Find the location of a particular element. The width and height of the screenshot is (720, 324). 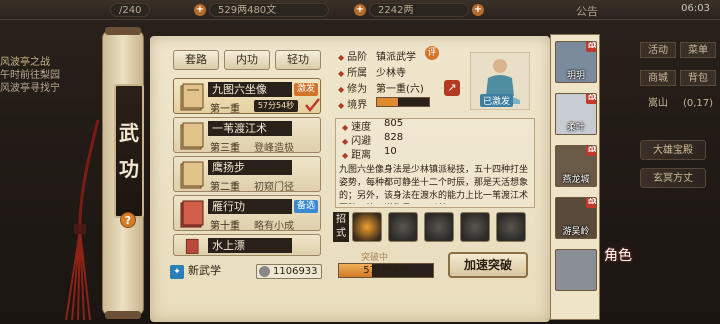

speed-label: ◆ 速度 is located at coordinates (357, 127).